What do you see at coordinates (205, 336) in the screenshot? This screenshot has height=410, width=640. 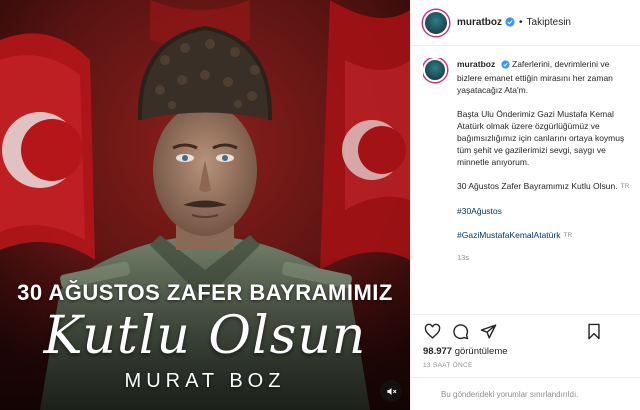 I see `poster-script-title: Kutlu Olsun` at bounding box center [205, 336].